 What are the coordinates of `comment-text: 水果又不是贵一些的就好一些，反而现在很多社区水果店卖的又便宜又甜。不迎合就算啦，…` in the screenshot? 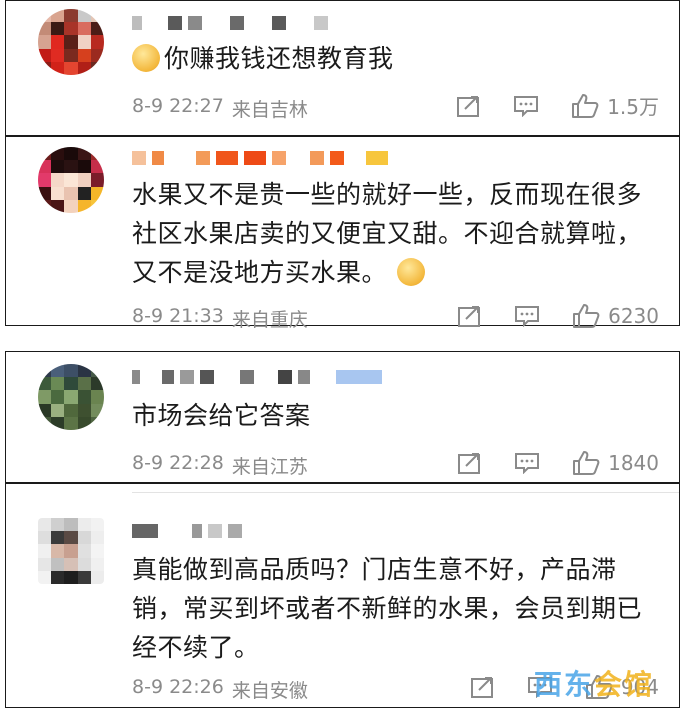 It's located at (387, 233).